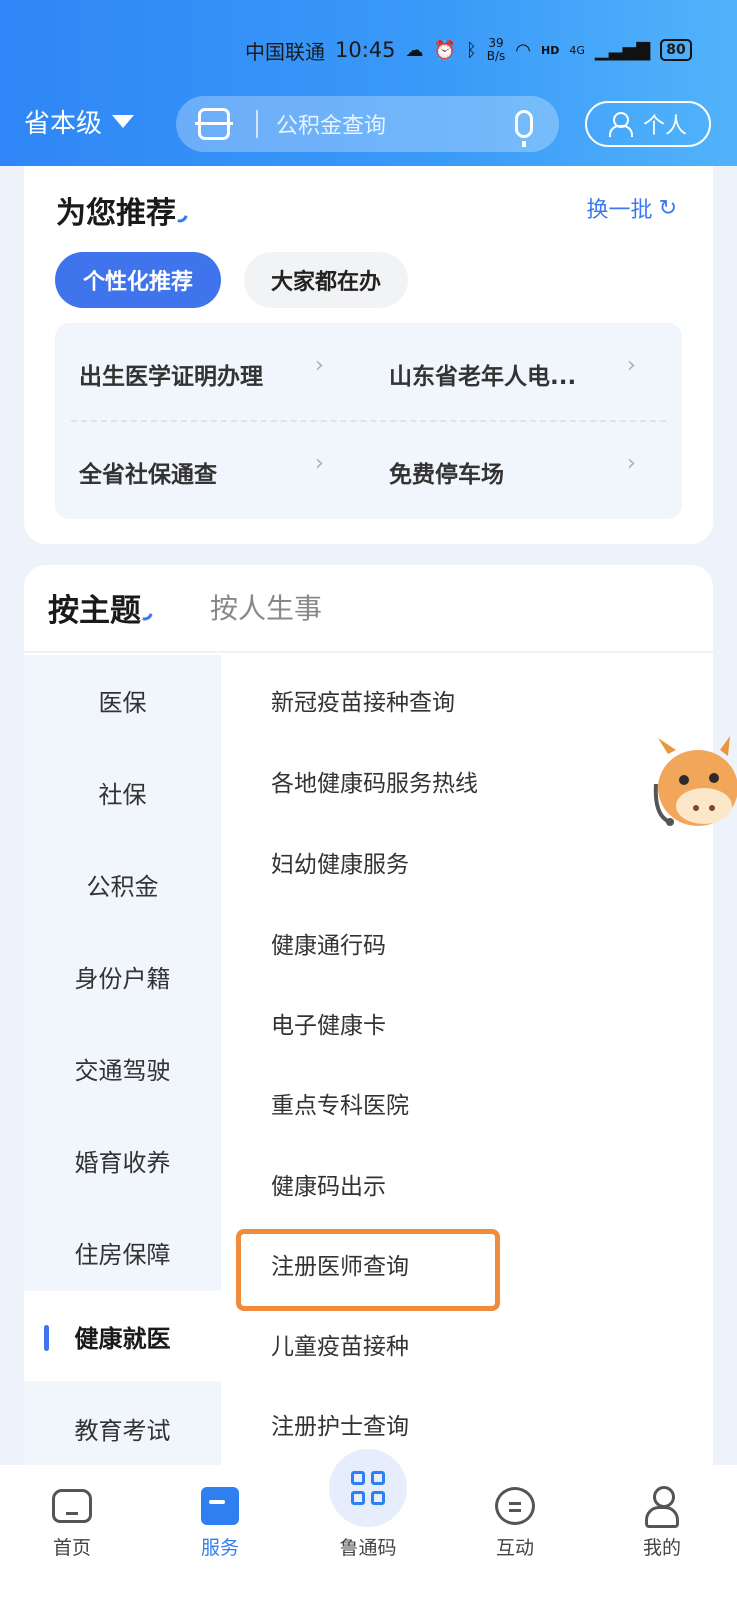 The height and width of the screenshot is (1600, 737). Describe the element at coordinates (514, 1548) in the screenshot. I see `nav-interaction-label: 互动` at that location.